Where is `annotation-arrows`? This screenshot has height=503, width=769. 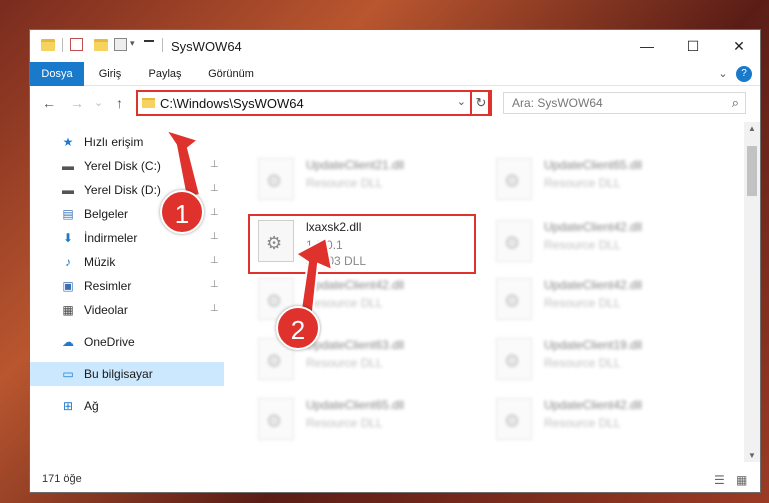
annotation-arrows is located at coordinates (248, 225).